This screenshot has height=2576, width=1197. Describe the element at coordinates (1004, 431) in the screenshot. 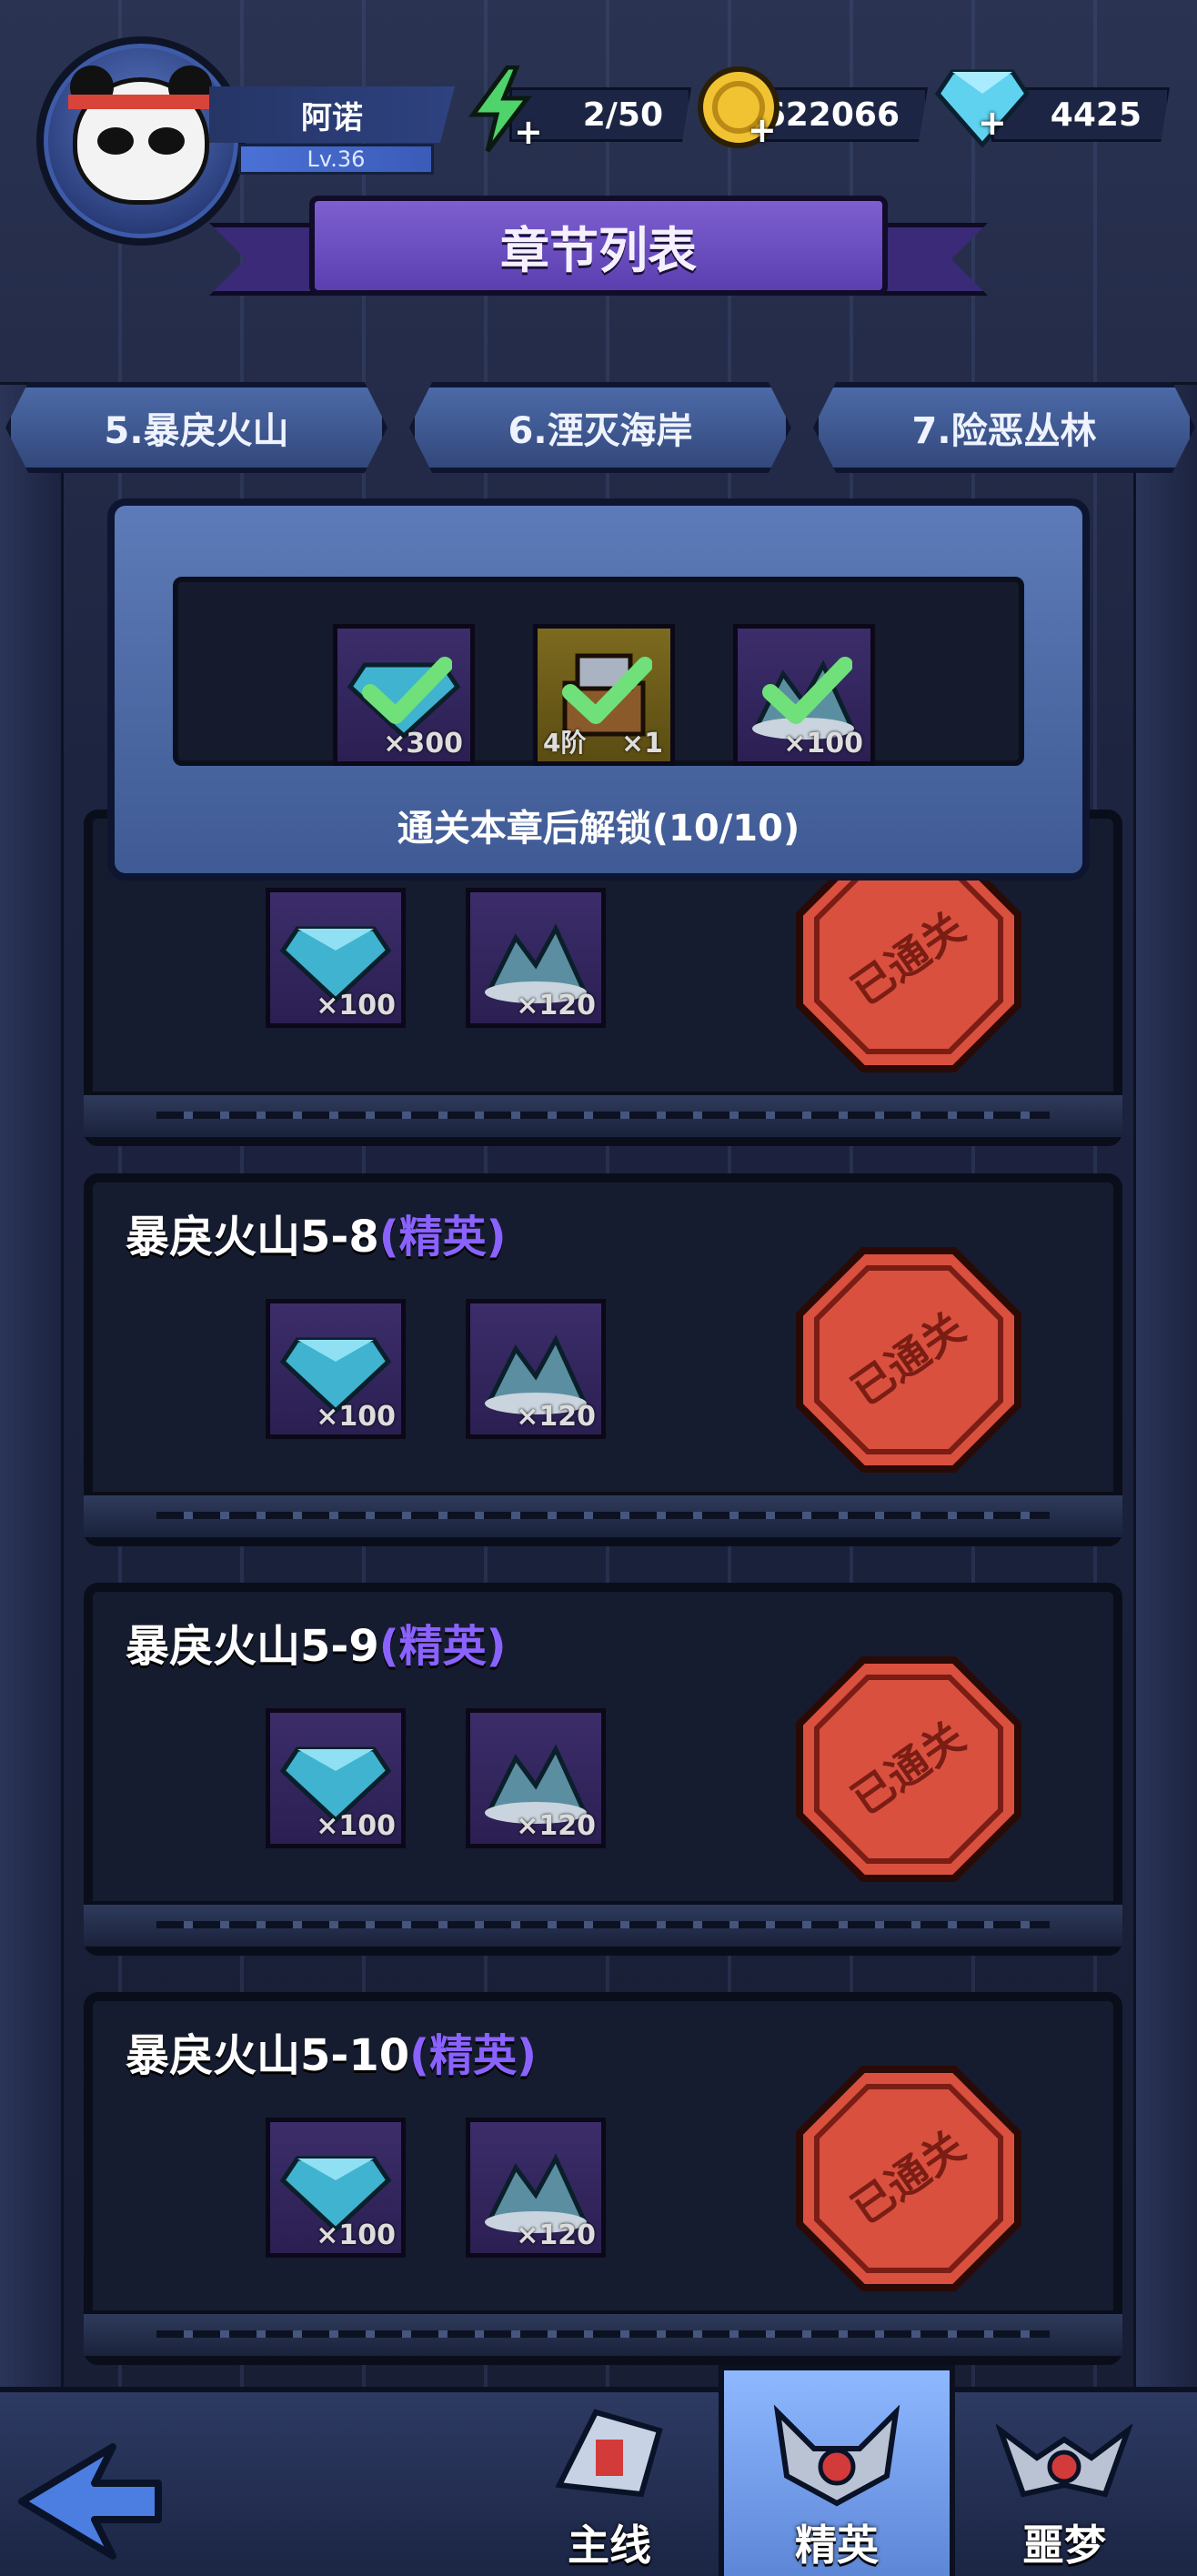

I see `tab-chapter-7-label: 7.险恶丛林` at that location.